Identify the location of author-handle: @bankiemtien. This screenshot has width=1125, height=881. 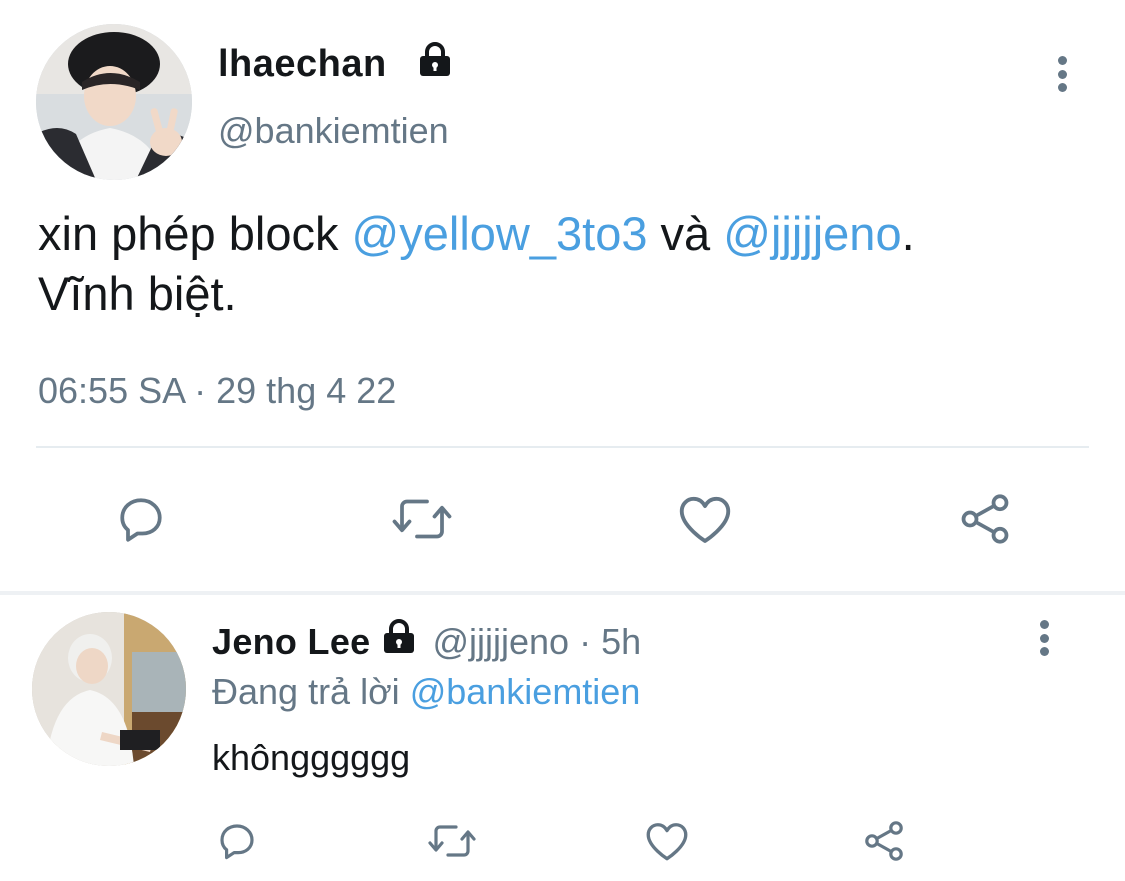
(333, 131).